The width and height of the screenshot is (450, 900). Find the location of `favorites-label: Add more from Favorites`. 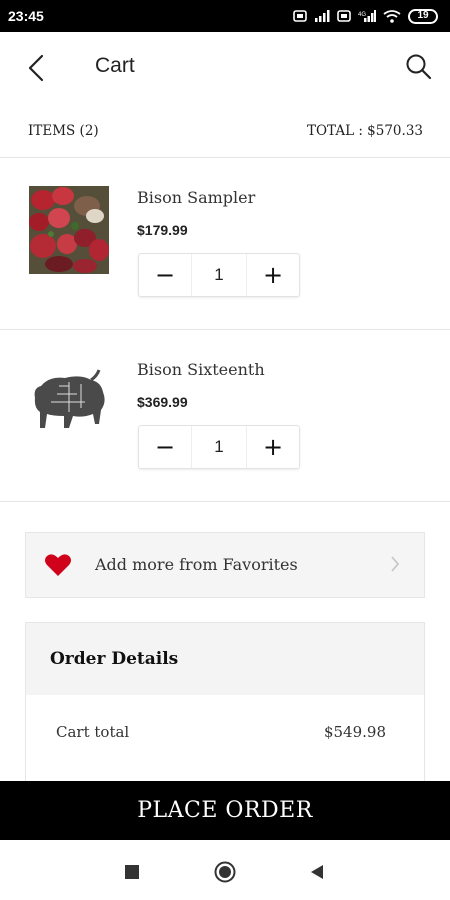

favorites-label: Add more from Favorites is located at coordinates (196, 564).